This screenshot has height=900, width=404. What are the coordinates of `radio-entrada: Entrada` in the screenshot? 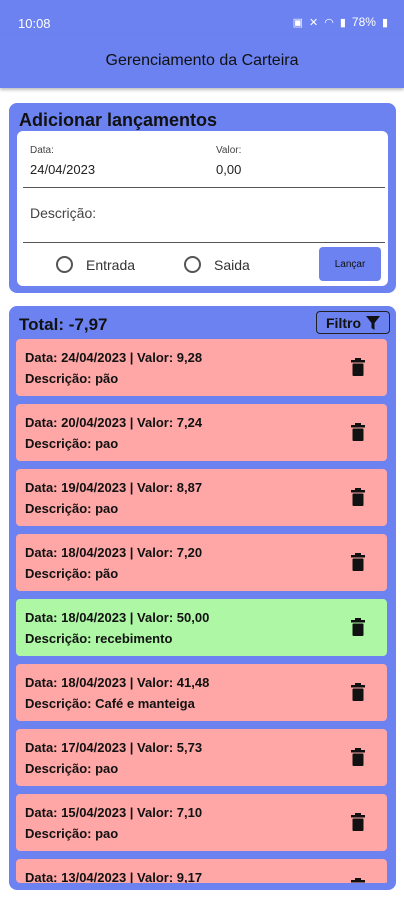 It's located at (95, 264).